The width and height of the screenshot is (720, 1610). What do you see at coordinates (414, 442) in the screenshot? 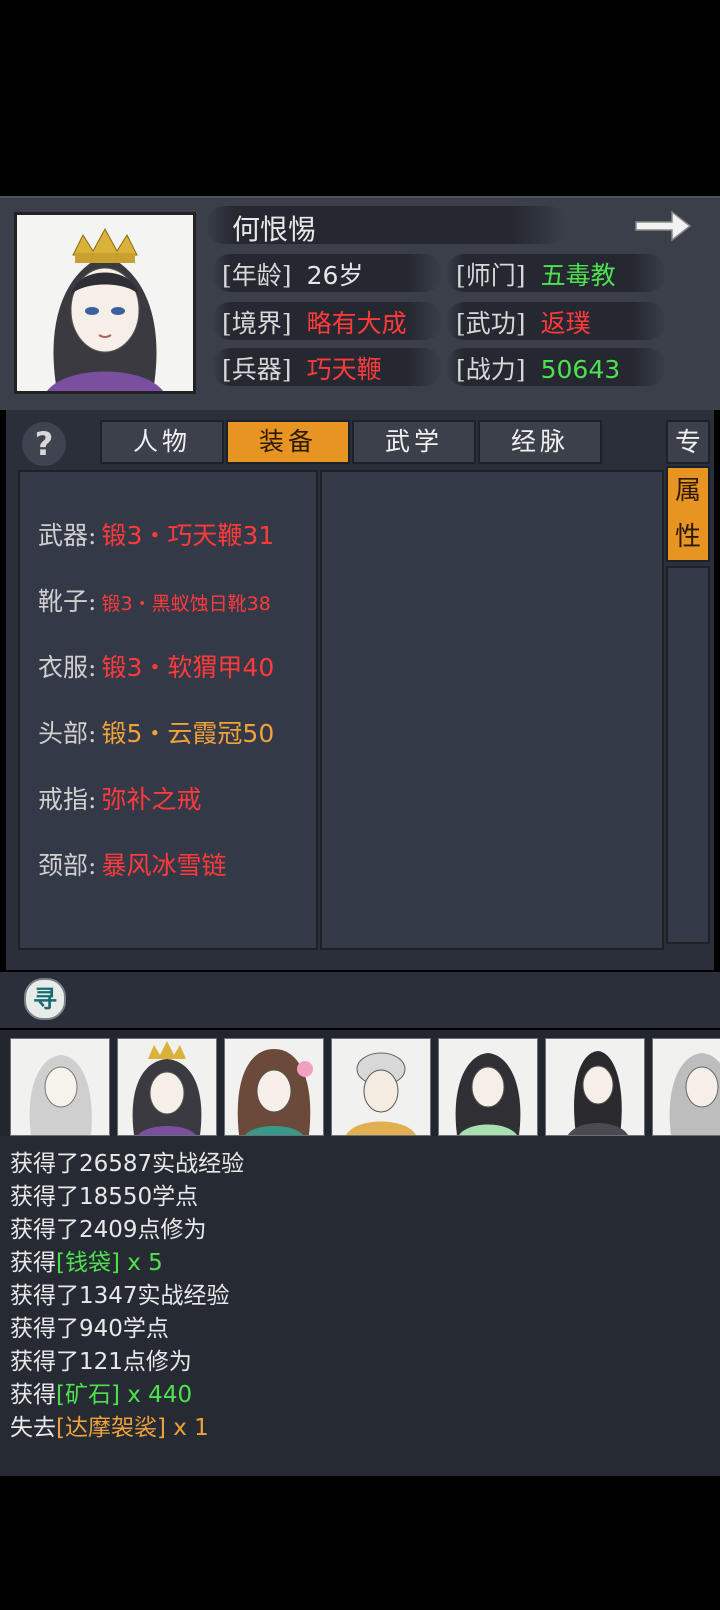
I see `tab-martial-arts: 武学` at bounding box center [414, 442].